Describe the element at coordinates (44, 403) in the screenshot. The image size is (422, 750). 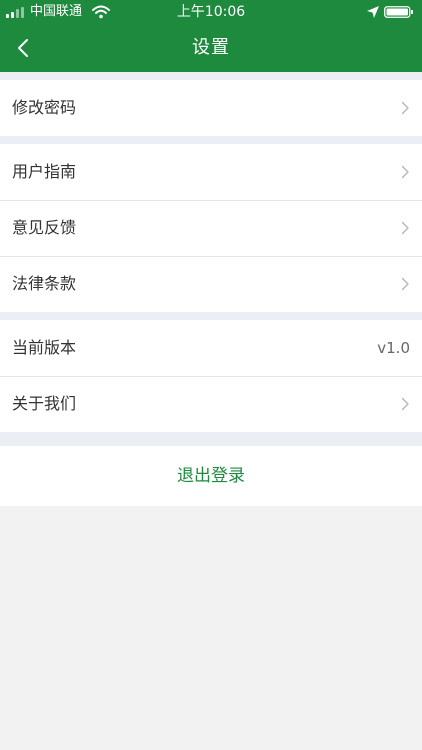
I see `about-us-label: 关于我们` at that location.